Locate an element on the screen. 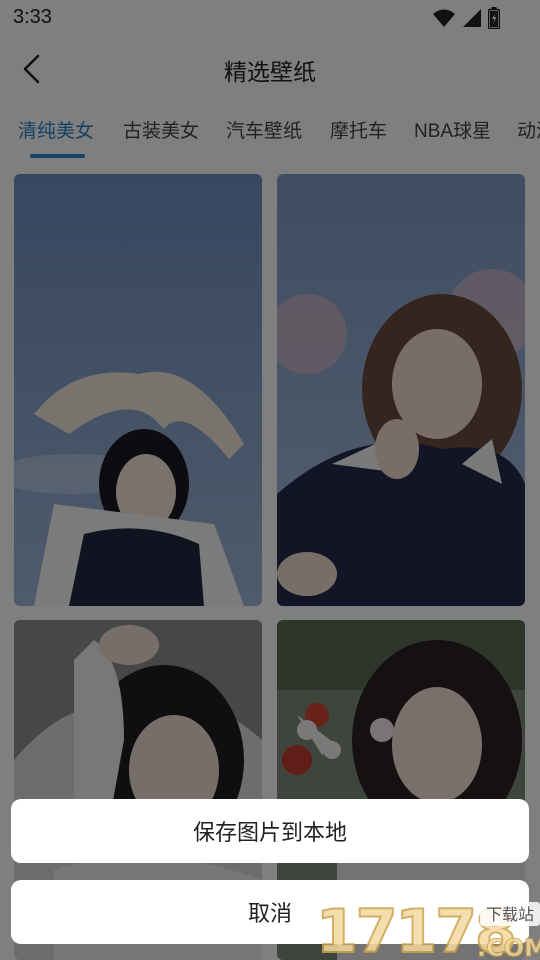 The height and width of the screenshot is (960, 540). site-watermark-logo: 17178 下载站 .COM is located at coordinates (427, 928).